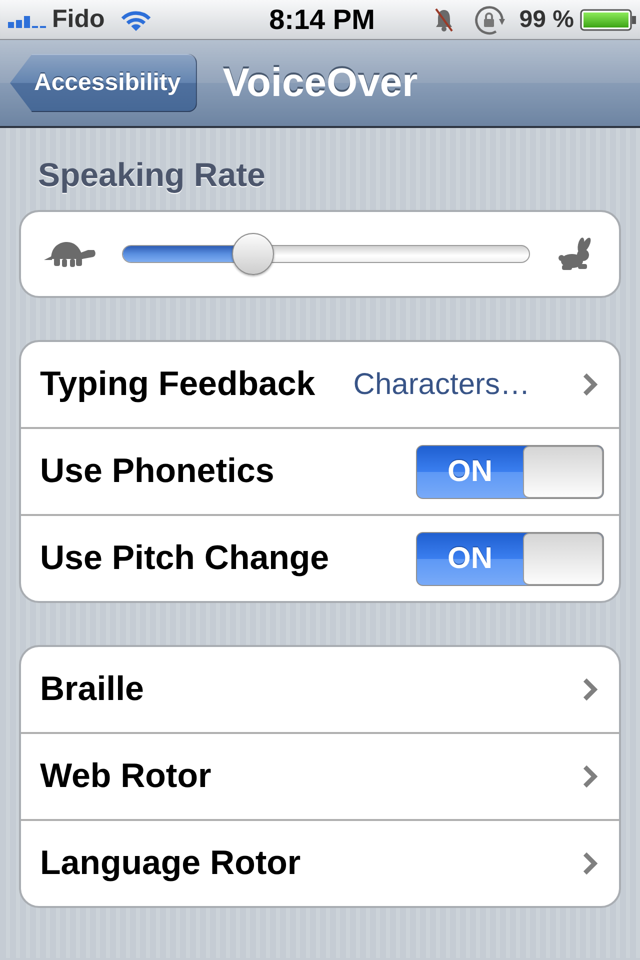 Image resolution: width=640 pixels, height=960 pixels. Describe the element at coordinates (158, 471) in the screenshot. I see `row-label: Use Phonetics` at that location.